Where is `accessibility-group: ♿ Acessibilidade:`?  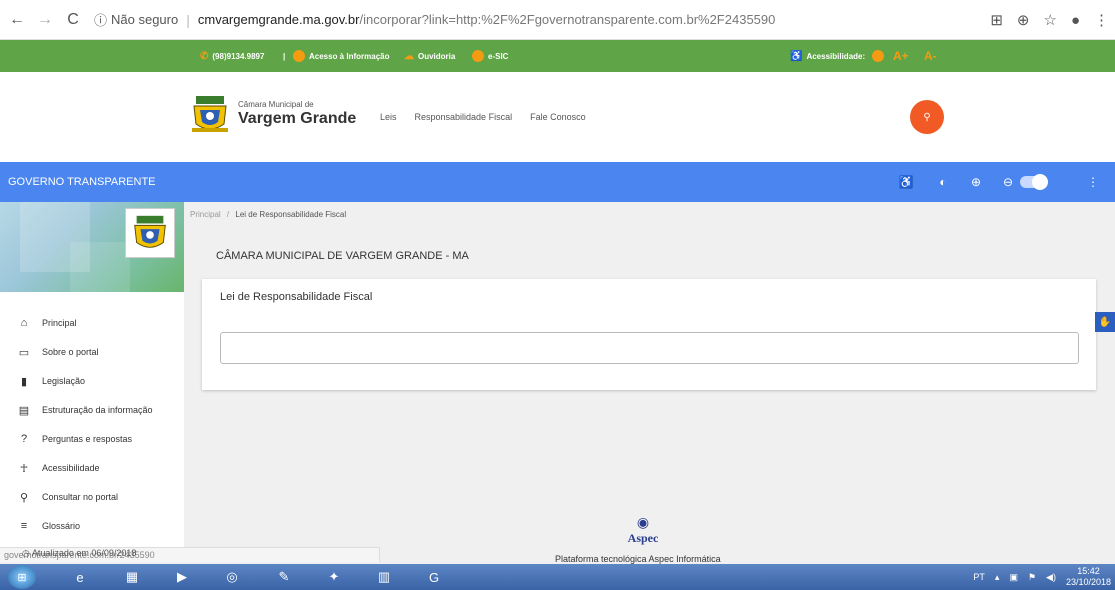 accessibility-group: ♿ Acessibilidade: is located at coordinates (827, 56).